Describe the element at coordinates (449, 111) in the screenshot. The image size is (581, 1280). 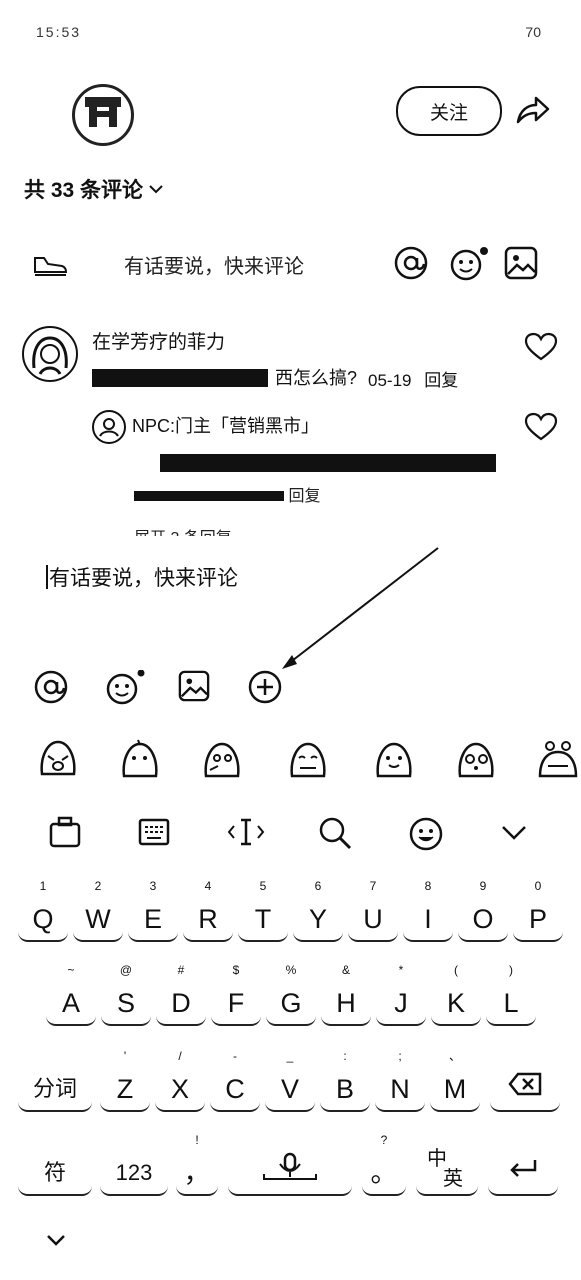
I see `follow-button: 关注` at that location.